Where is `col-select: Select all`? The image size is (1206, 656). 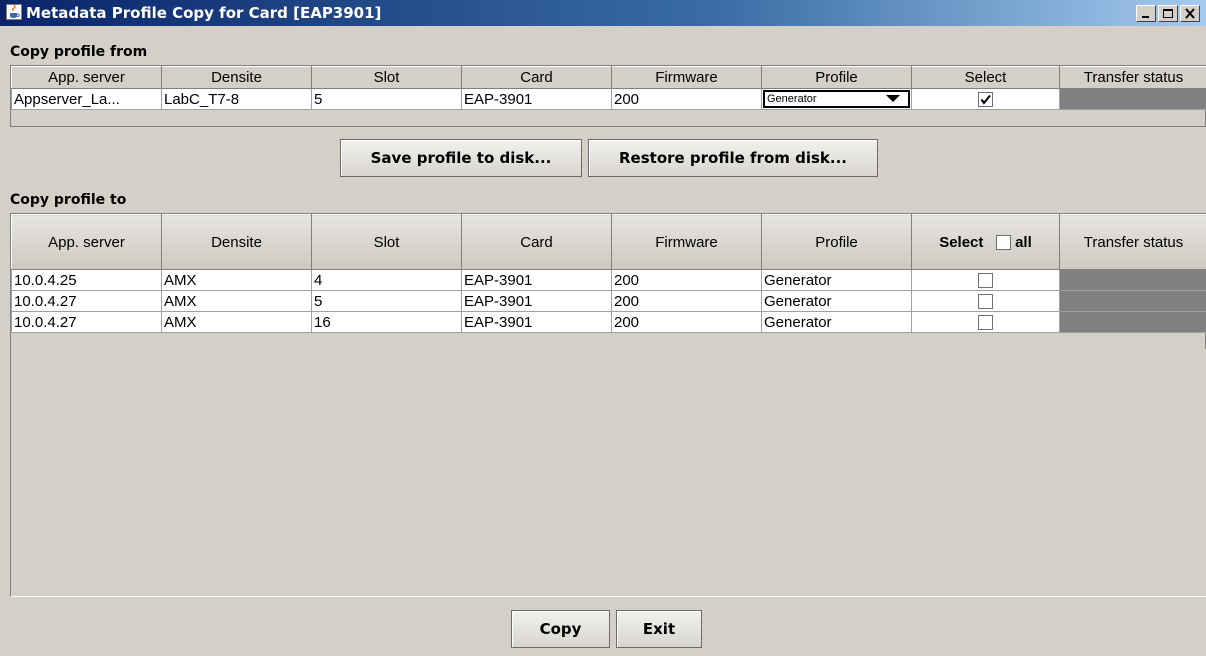
col-select: Select all is located at coordinates (985, 242).